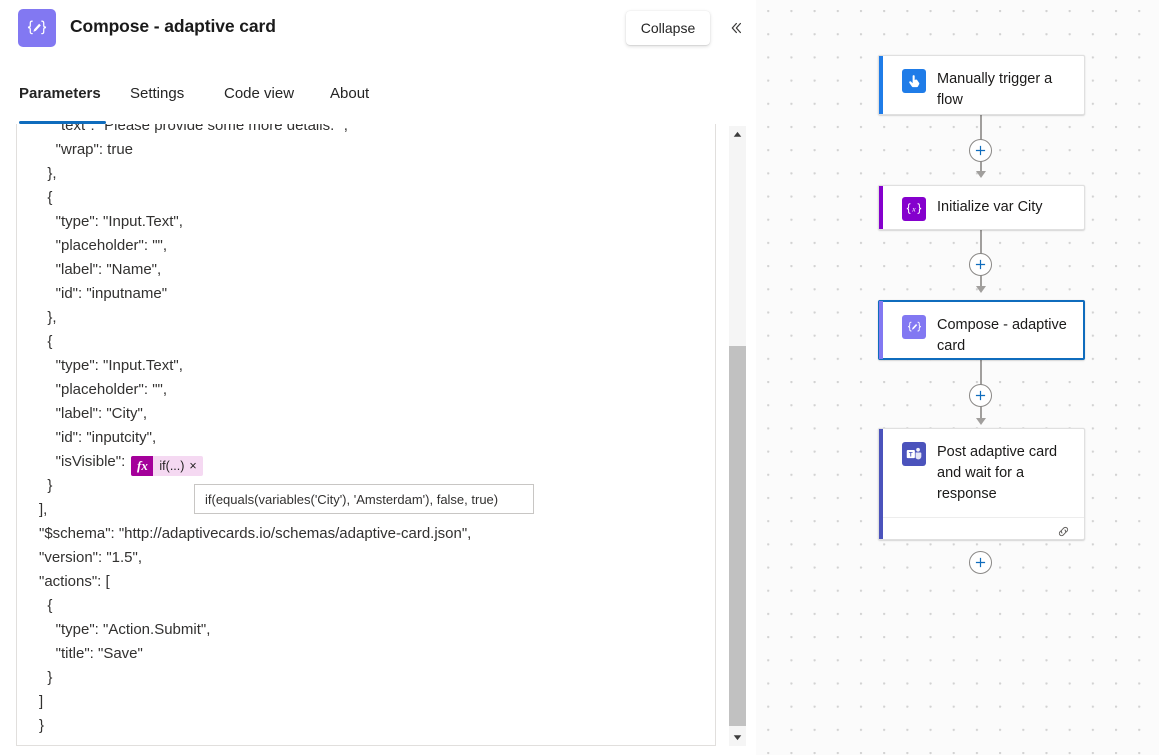 This screenshot has height=755, width=1159. I want to click on tab-label: Code view, so click(259, 93).